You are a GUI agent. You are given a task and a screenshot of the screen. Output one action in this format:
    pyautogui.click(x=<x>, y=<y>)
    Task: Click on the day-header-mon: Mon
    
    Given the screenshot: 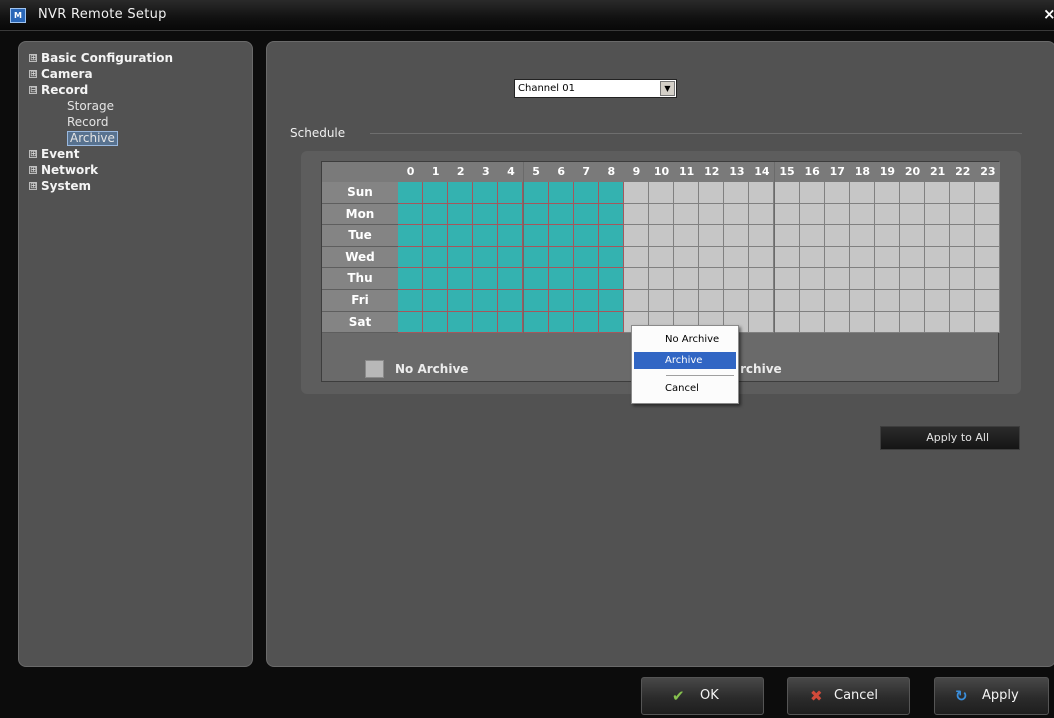 What is the action you would take?
    pyautogui.click(x=360, y=214)
    